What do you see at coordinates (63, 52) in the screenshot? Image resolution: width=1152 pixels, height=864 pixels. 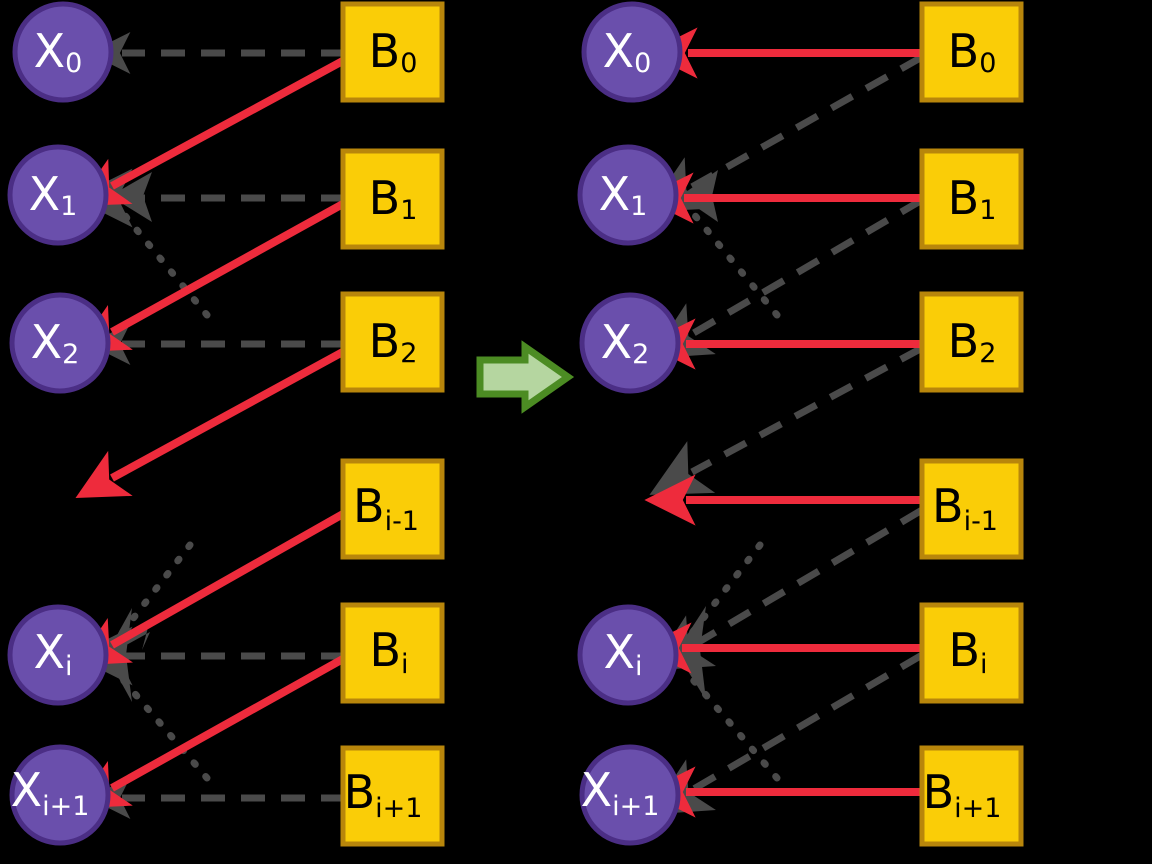 I see `node-x0: X0` at bounding box center [63, 52].